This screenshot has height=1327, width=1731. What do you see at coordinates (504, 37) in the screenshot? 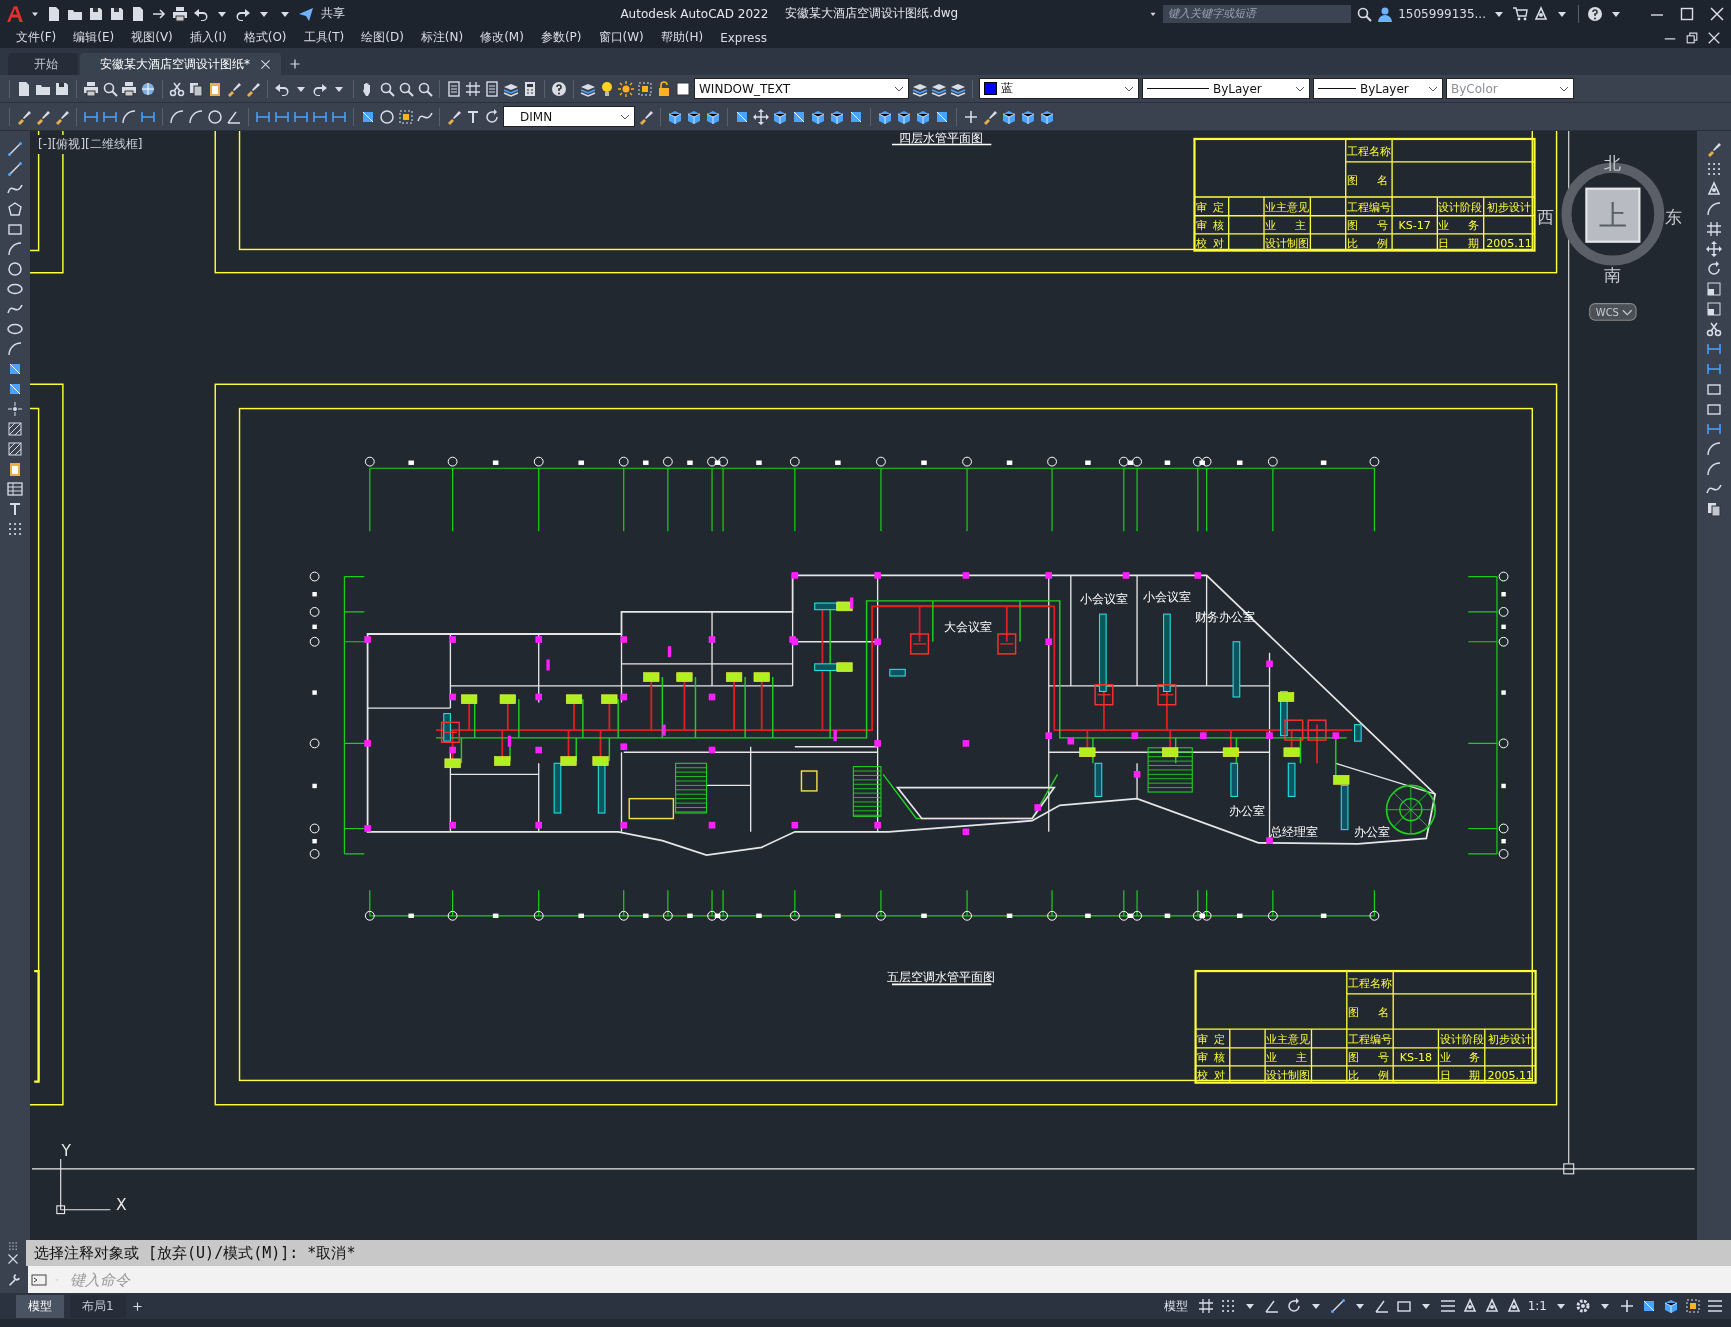
I see `menu-item: 修改(M)` at bounding box center [504, 37].